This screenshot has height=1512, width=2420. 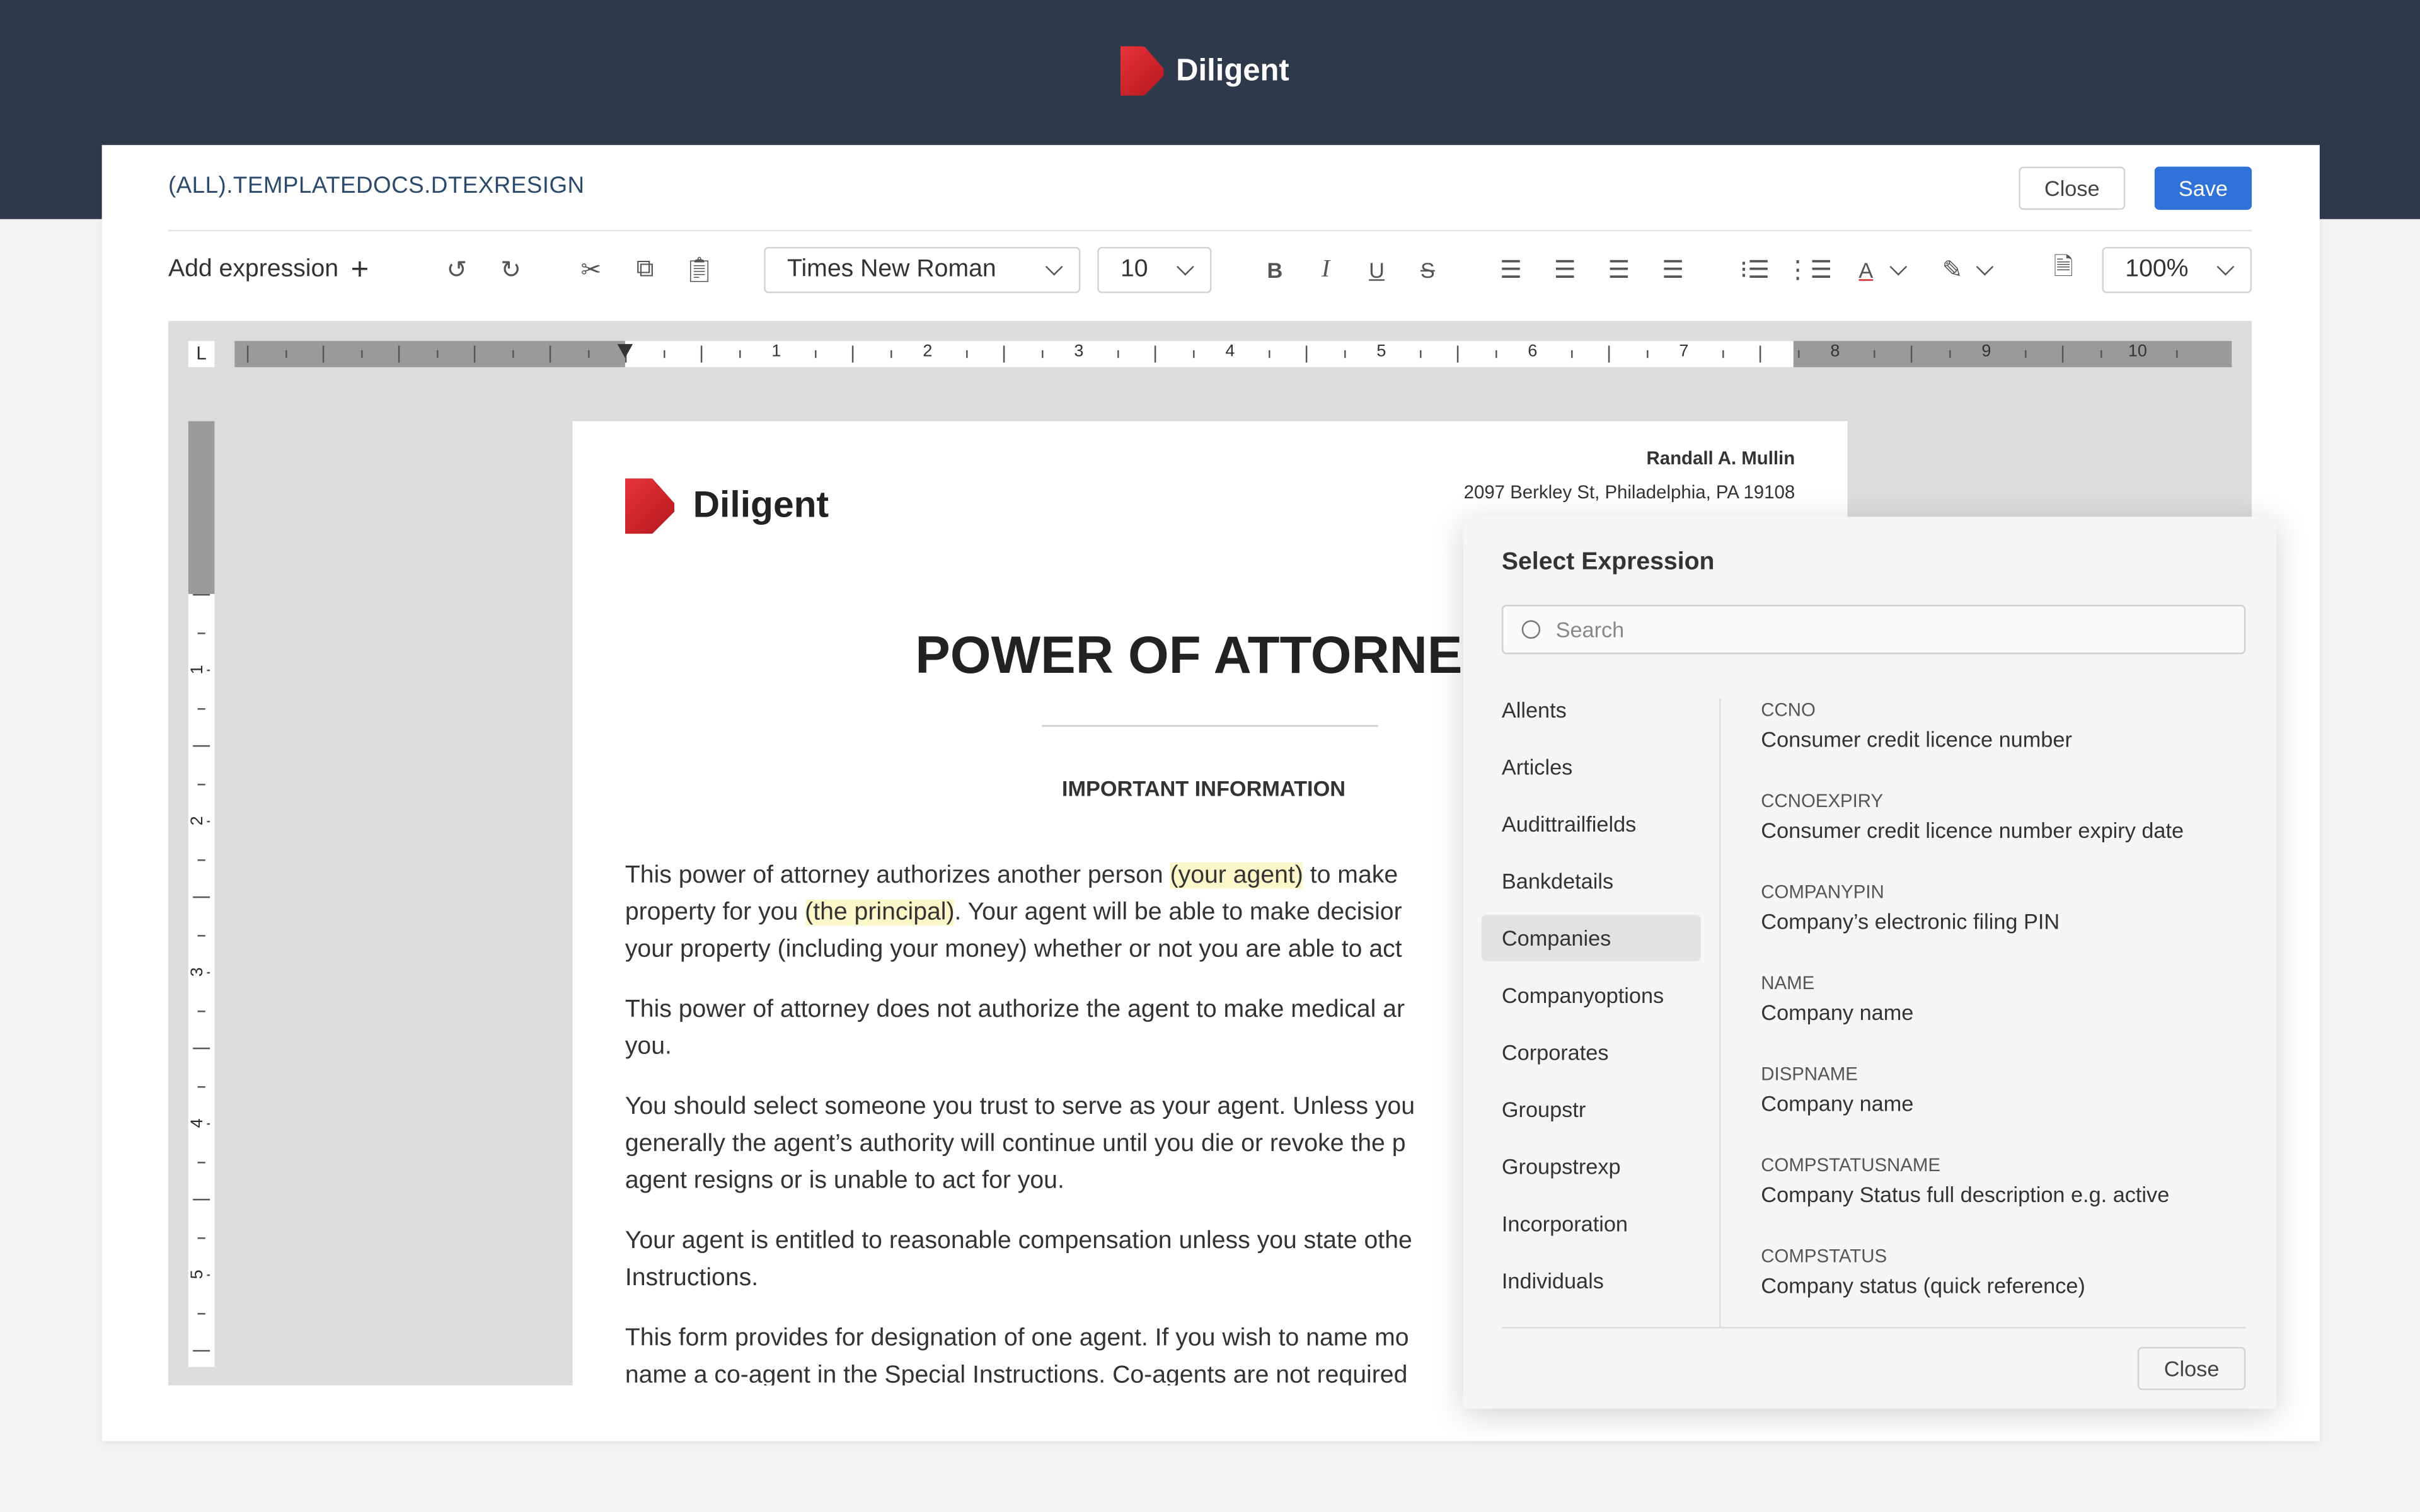 I want to click on paste-icon: 📋︎, so click(x=699, y=270).